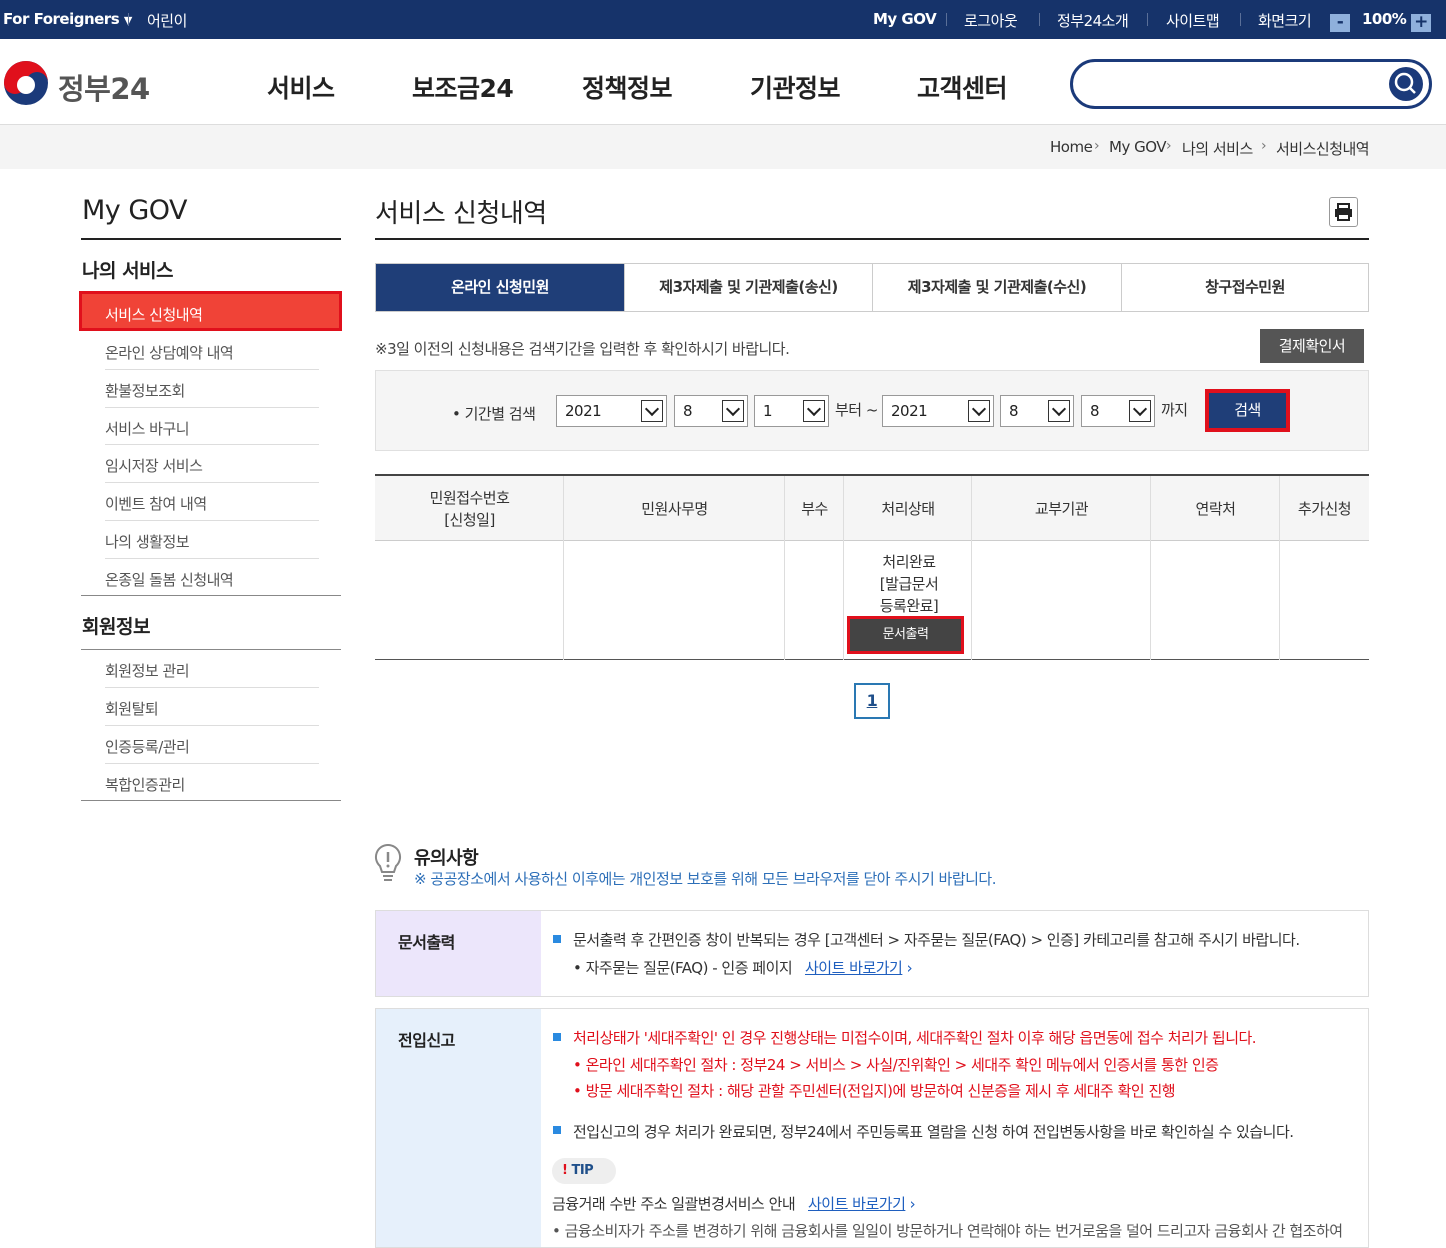 The width and height of the screenshot is (1446, 1248). What do you see at coordinates (463, 87) in the screenshot?
I see `nav-subsidy: 보조금24` at bounding box center [463, 87].